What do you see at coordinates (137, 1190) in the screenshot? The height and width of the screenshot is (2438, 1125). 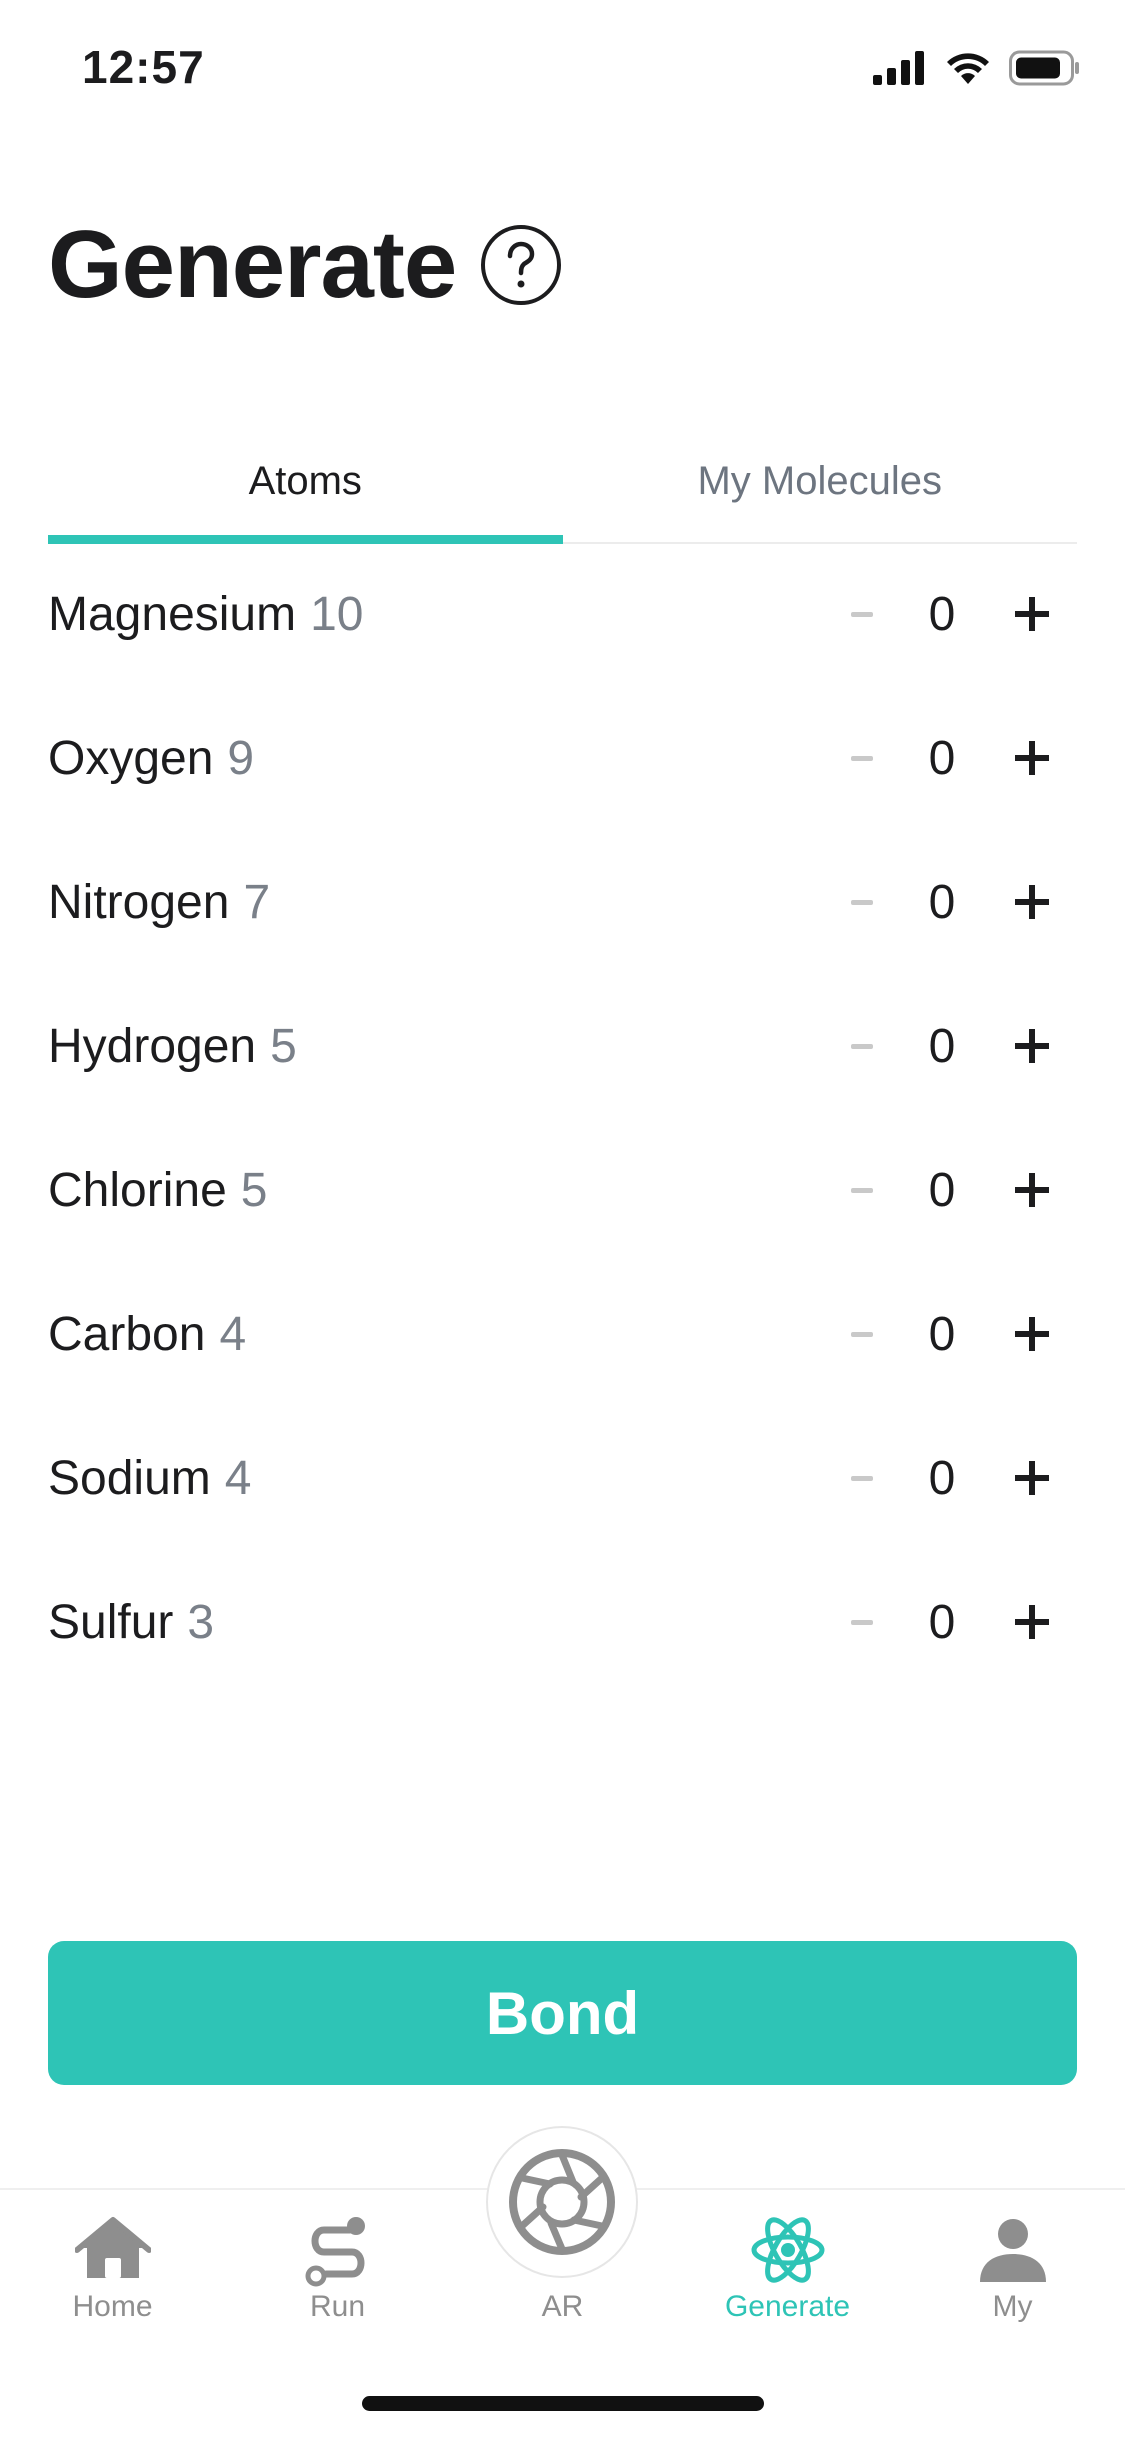 I see `atom-name: Chlorine` at bounding box center [137, 1190].